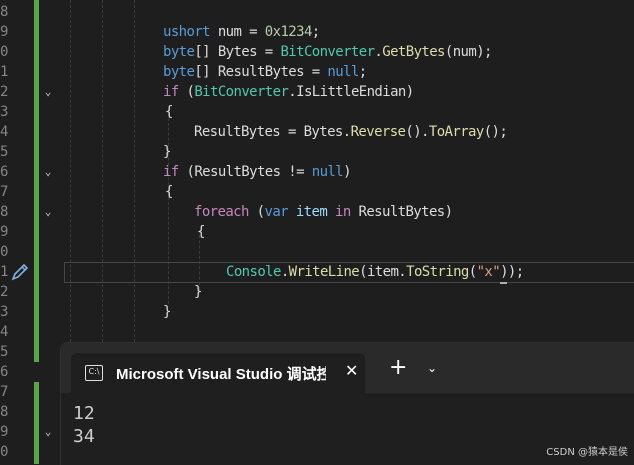 The height and width of the screenshot is (465, 634). What do you see at coordinates (20, 272) in the screenshot?
I see `pencil-icon` at bounding box center [20, 272].